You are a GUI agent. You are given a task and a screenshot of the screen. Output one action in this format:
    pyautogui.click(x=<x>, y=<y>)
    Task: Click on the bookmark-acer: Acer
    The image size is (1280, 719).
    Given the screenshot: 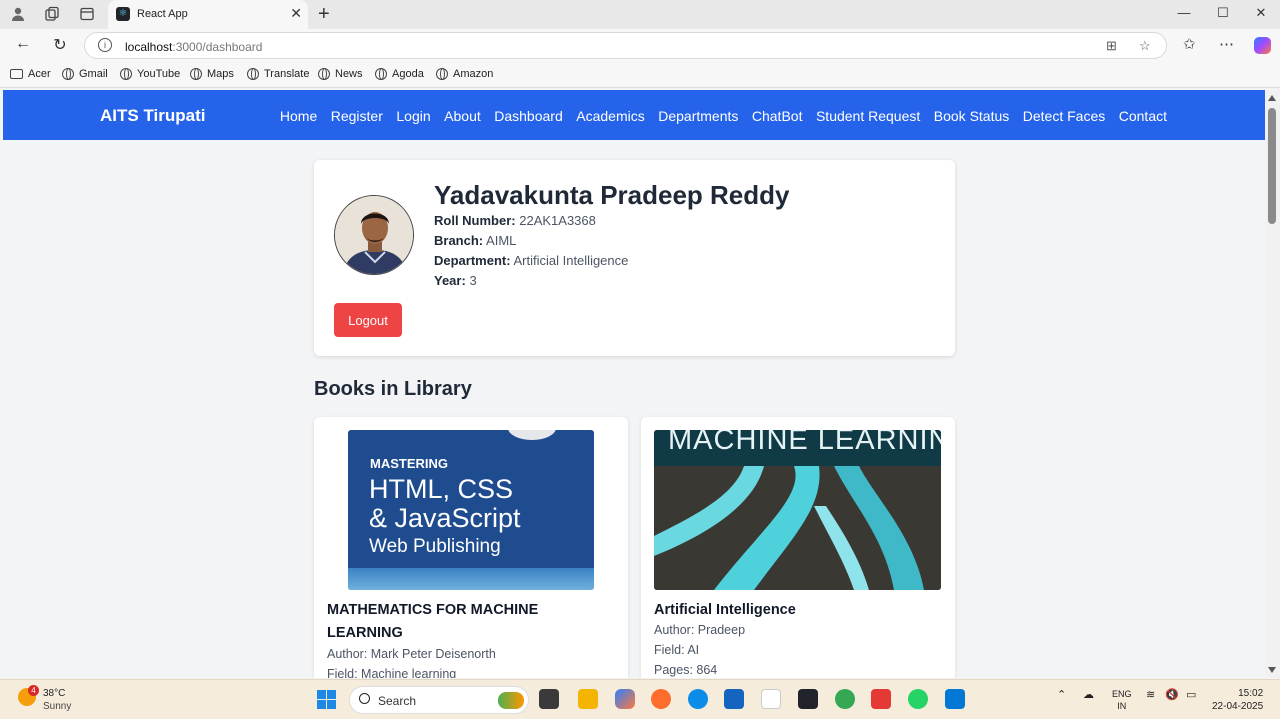 What is the action you would take?
    pyautogui.click(x=30, y=74)
    